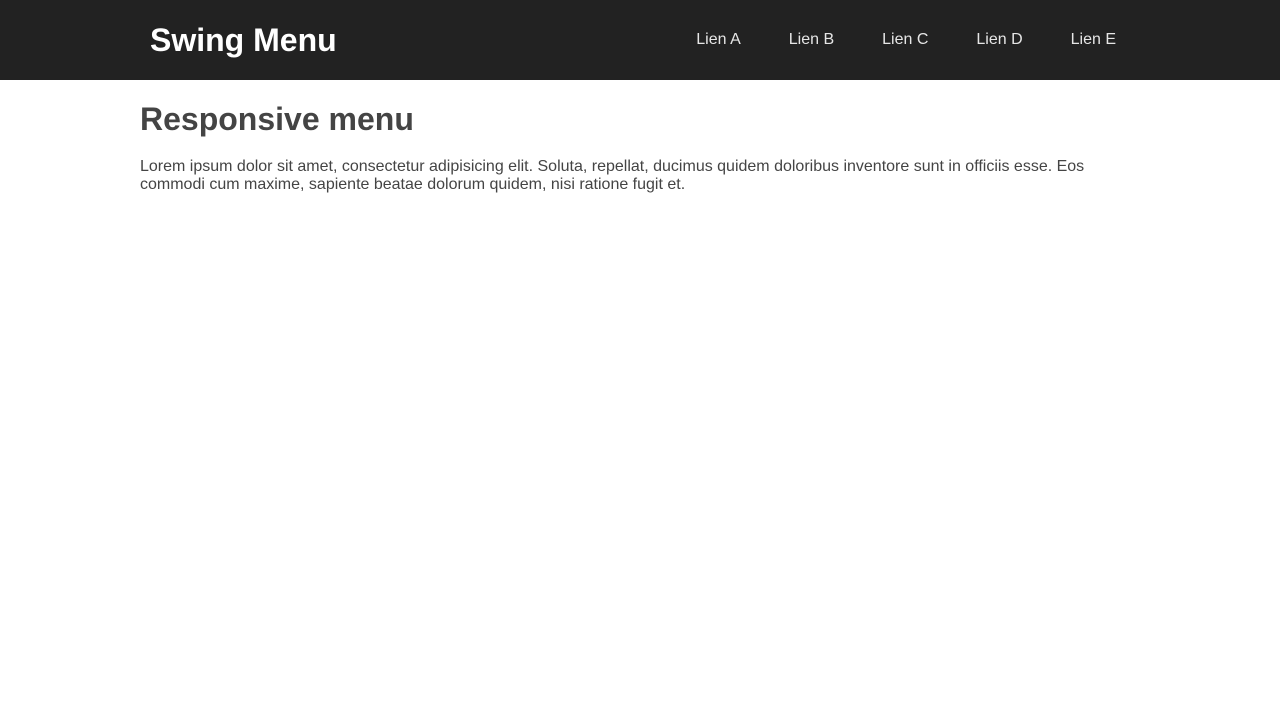 Image resolution: width=1280 pixels, height=720 pixels. I want to click on nav-link-lien-c: Lien C, so click(905, 40).